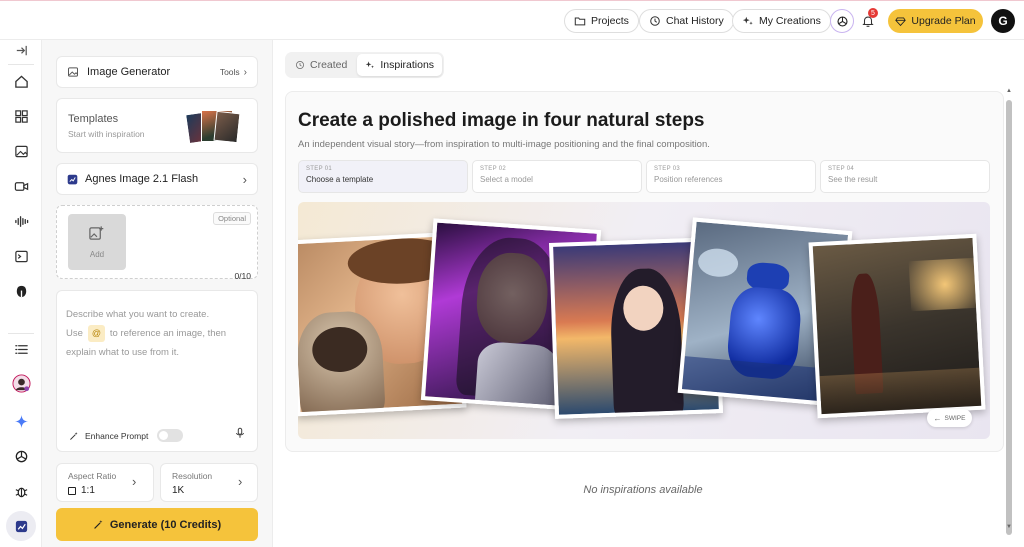  I want to click on generator-selector: Image Generator Tools ›, so click(157, 72).